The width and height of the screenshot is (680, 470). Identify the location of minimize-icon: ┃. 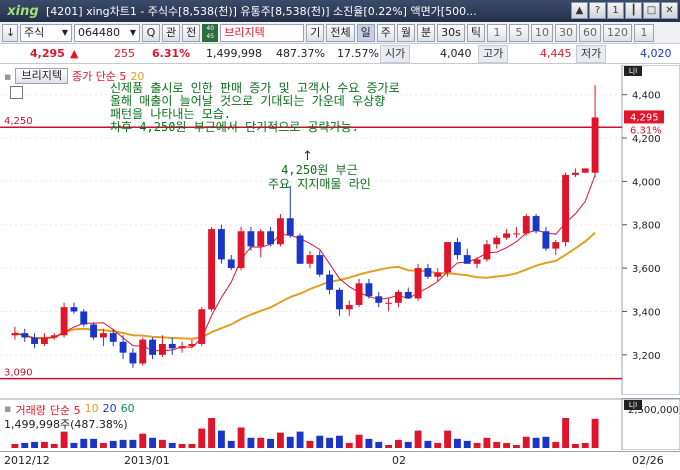
(633, 10).